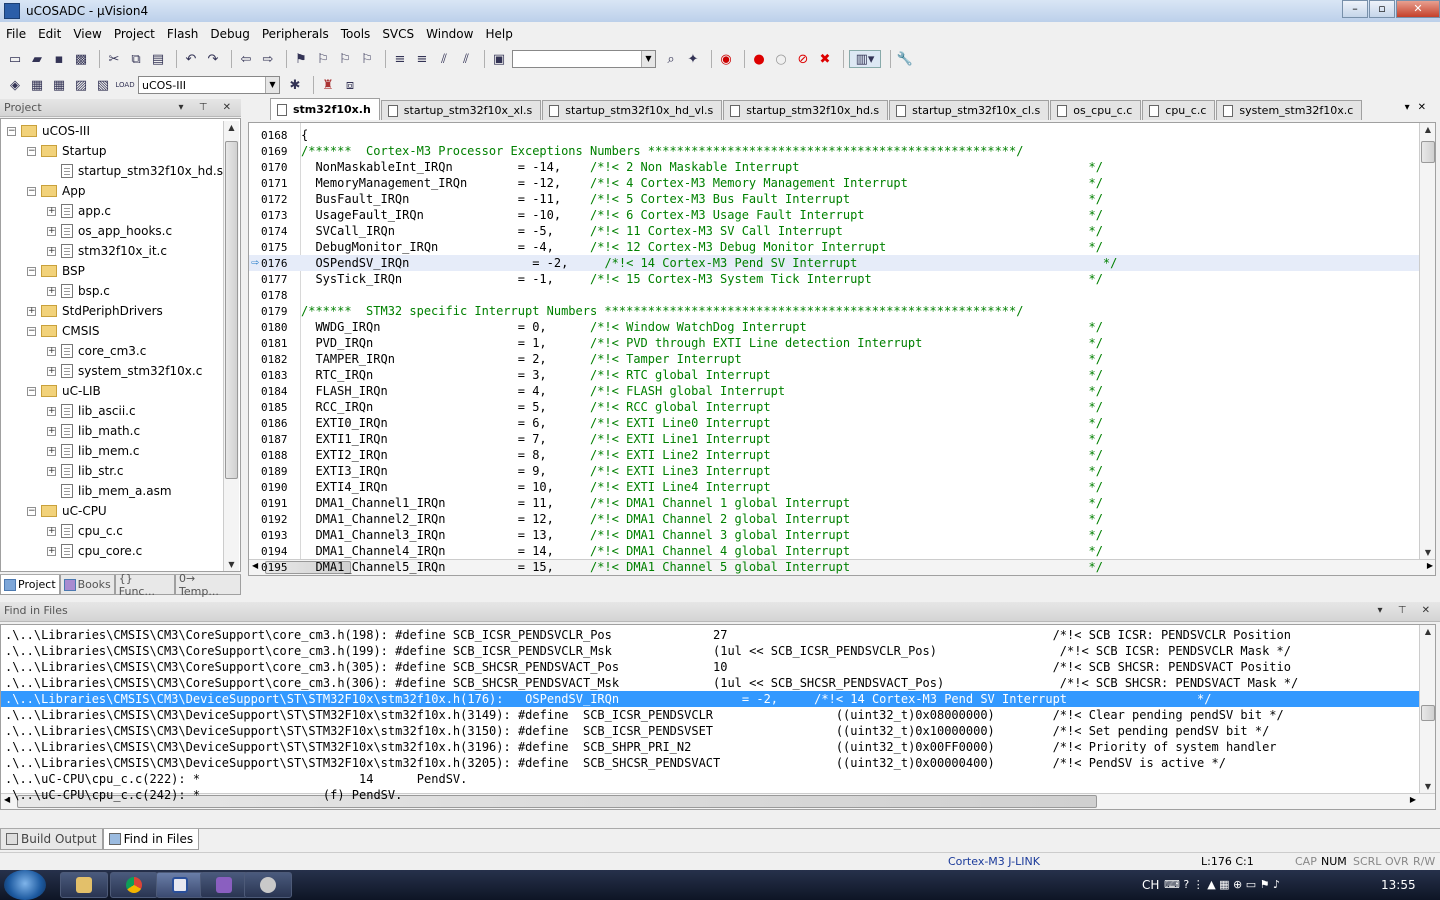  I want to click on tree-file: + core_cm3.c, so click(96, 351).